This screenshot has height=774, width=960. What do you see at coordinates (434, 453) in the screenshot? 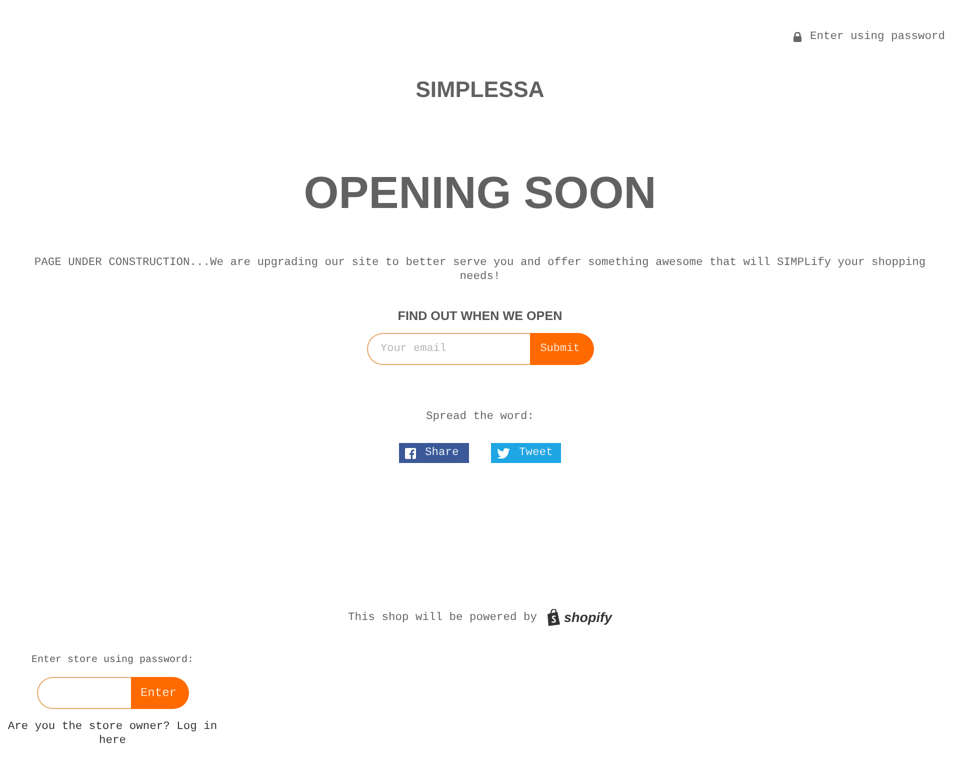
I see `share-button: Share` at bounding box center [434, 453].